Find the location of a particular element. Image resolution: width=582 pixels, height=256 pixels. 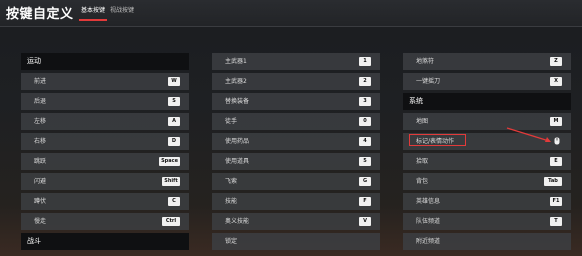

keybind-row-walk: 慢走 Ctrl is located at coordinates (105, 221).